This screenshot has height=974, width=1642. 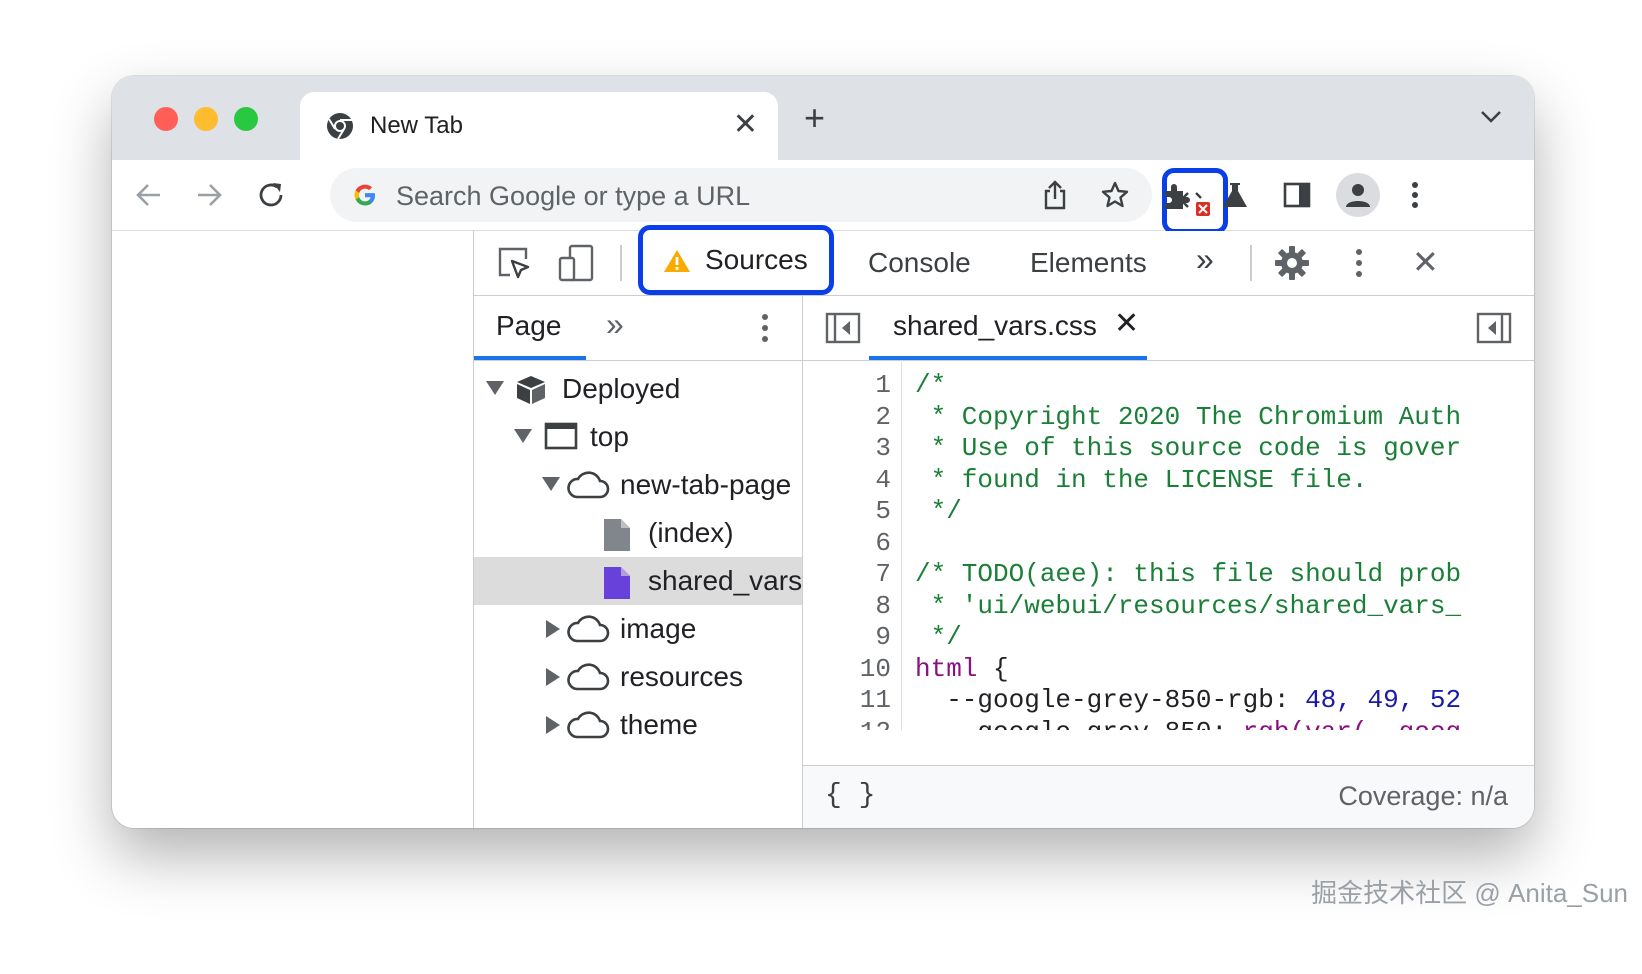 I want to click on tab-title: New Tab, so click(x=416, y=125).